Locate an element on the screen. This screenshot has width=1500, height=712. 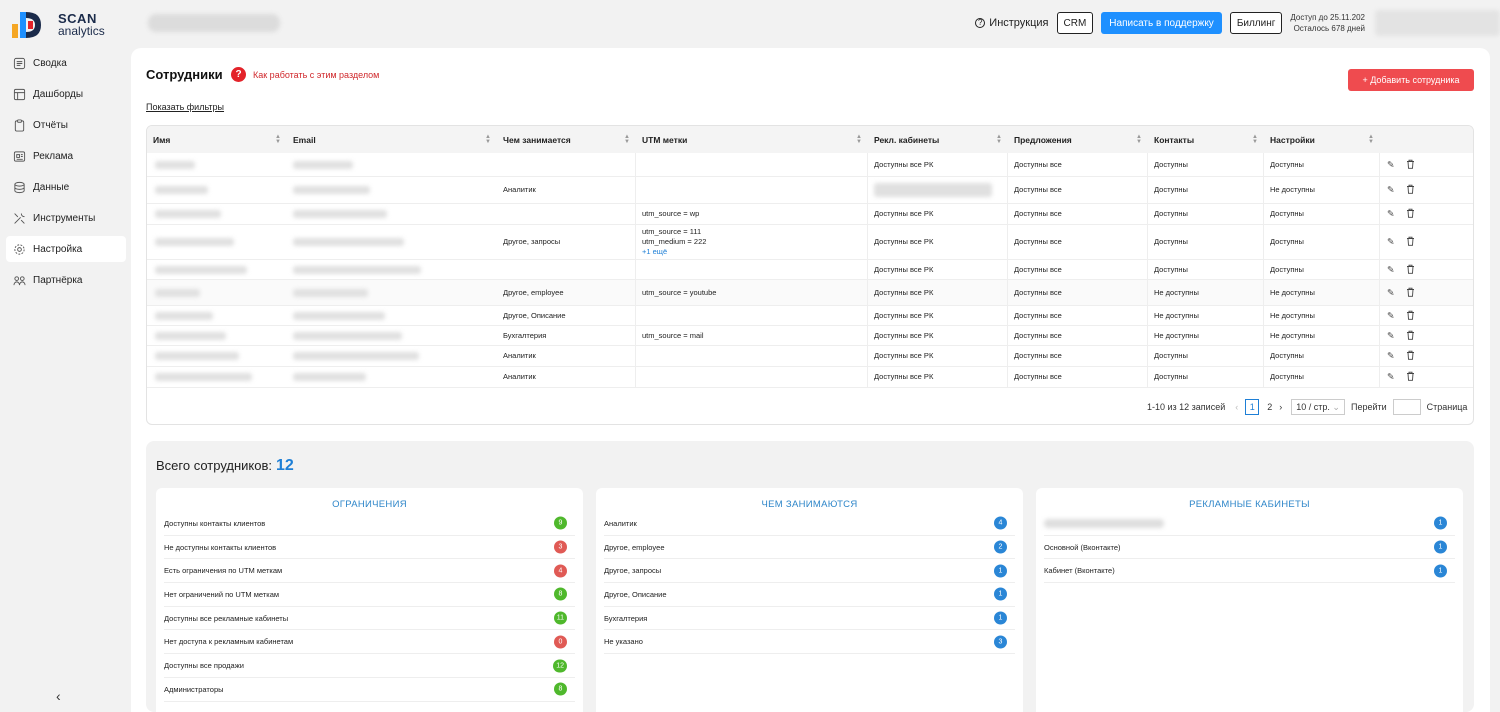
cell-offers: Доступны все is located at coordinates (1038, 164).